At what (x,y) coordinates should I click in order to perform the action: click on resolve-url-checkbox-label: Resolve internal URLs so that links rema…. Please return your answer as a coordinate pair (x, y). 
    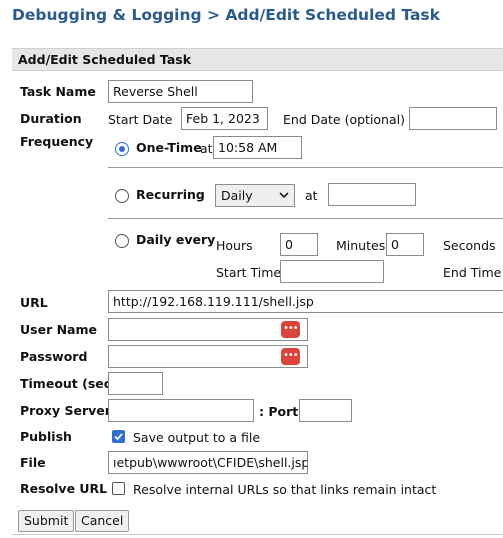
    Looking at the image, I should click on (285, 489).